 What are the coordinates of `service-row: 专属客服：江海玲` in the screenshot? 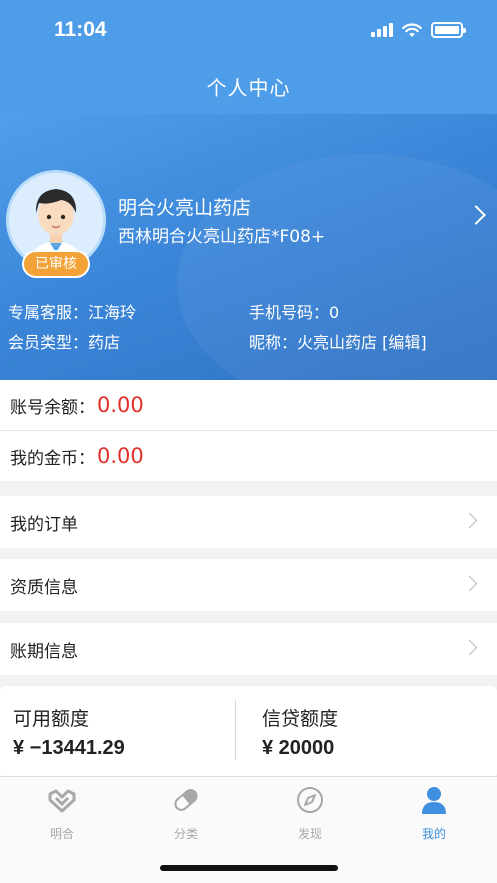 It's located at (72, 311).